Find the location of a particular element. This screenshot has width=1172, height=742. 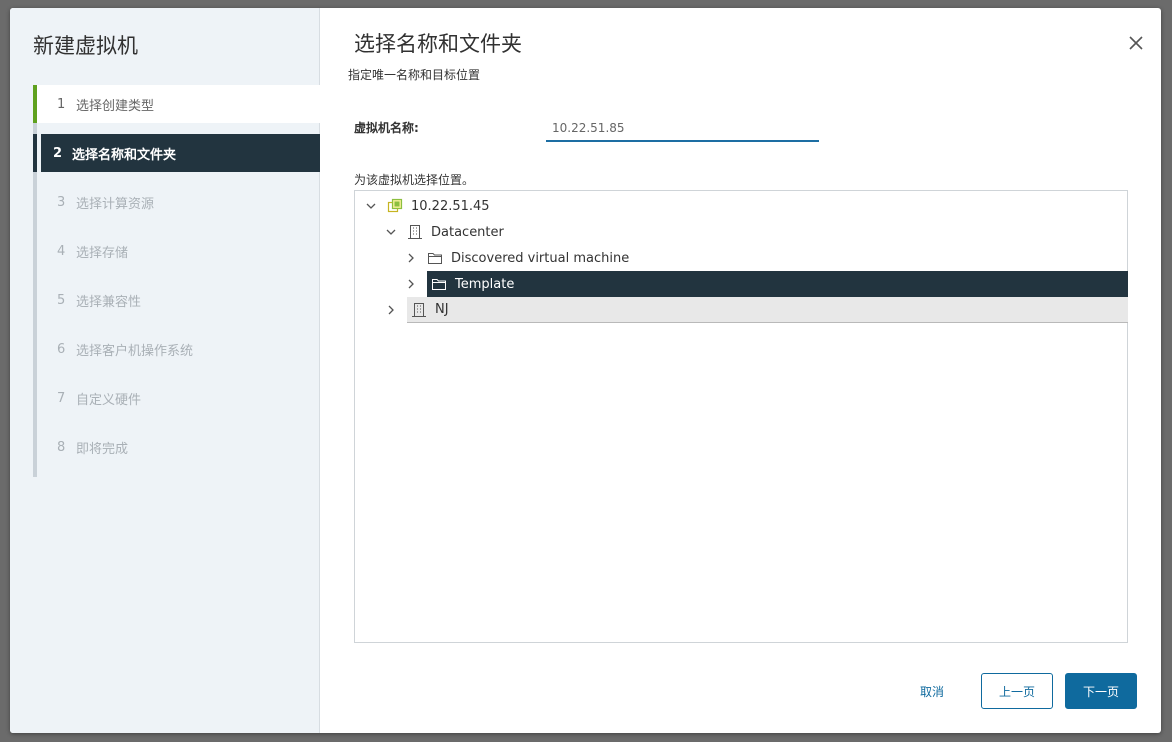

next-button: 下一页 is located at coordinates (1101, 691).